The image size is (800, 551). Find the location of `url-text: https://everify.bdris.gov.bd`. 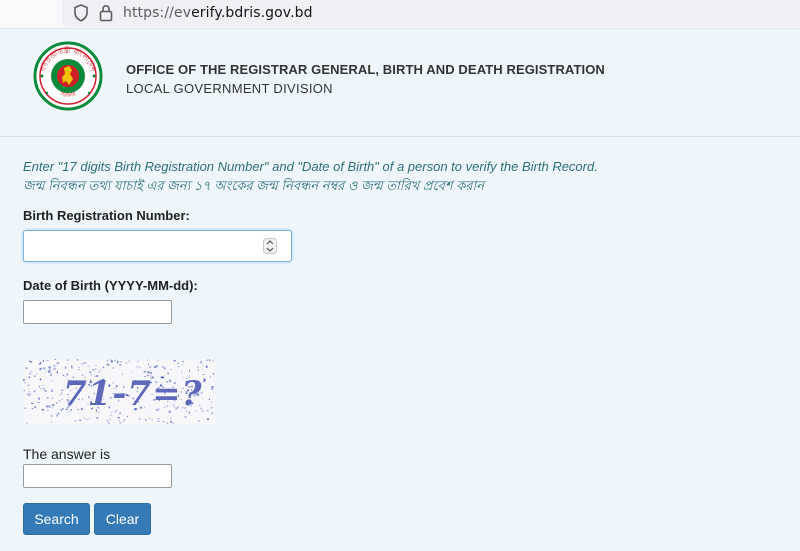

url-text: https://everify.bdris.gov.bd is located at coordinates (218, 13).